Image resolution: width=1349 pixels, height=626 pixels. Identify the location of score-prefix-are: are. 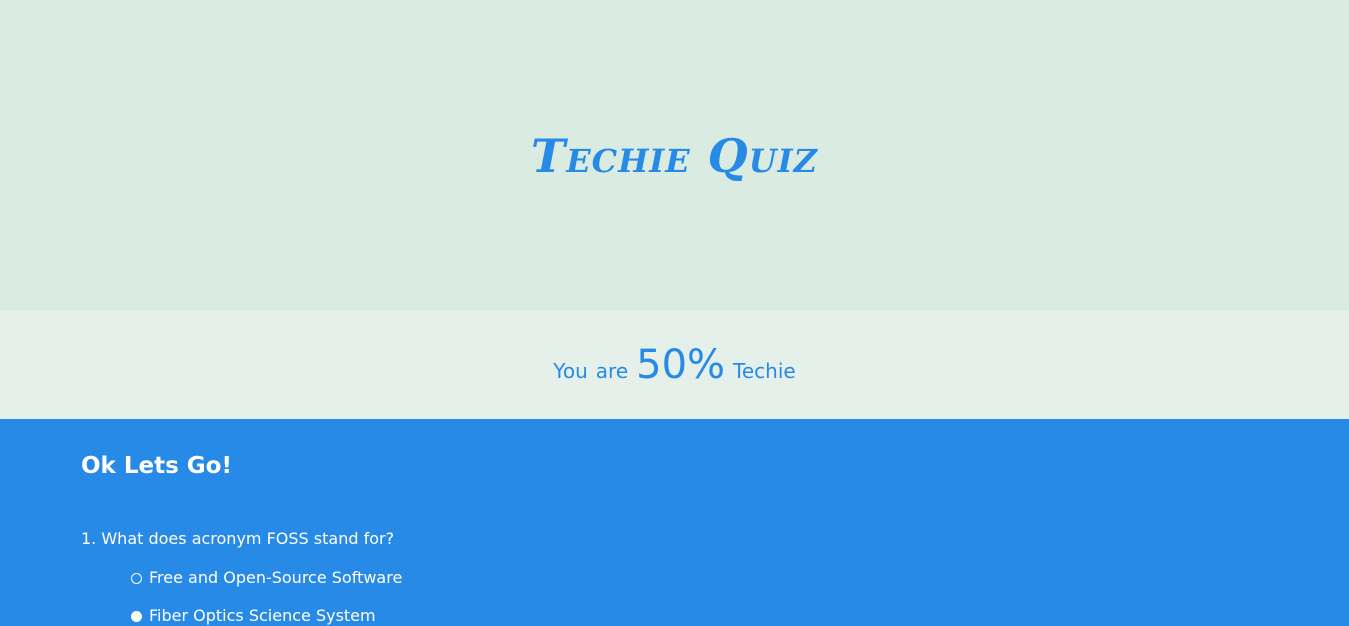
(612, 371).